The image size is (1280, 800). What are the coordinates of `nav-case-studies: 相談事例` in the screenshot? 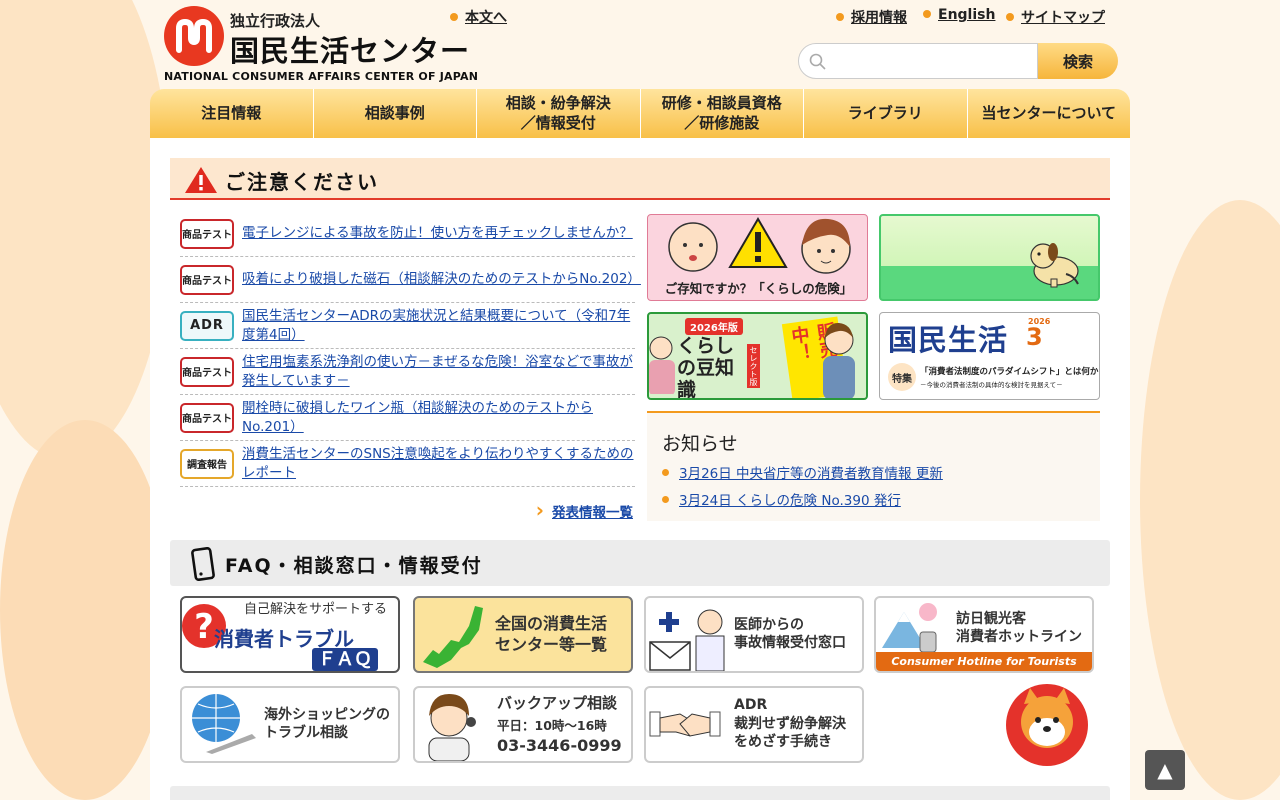 It's located at (395, 113).